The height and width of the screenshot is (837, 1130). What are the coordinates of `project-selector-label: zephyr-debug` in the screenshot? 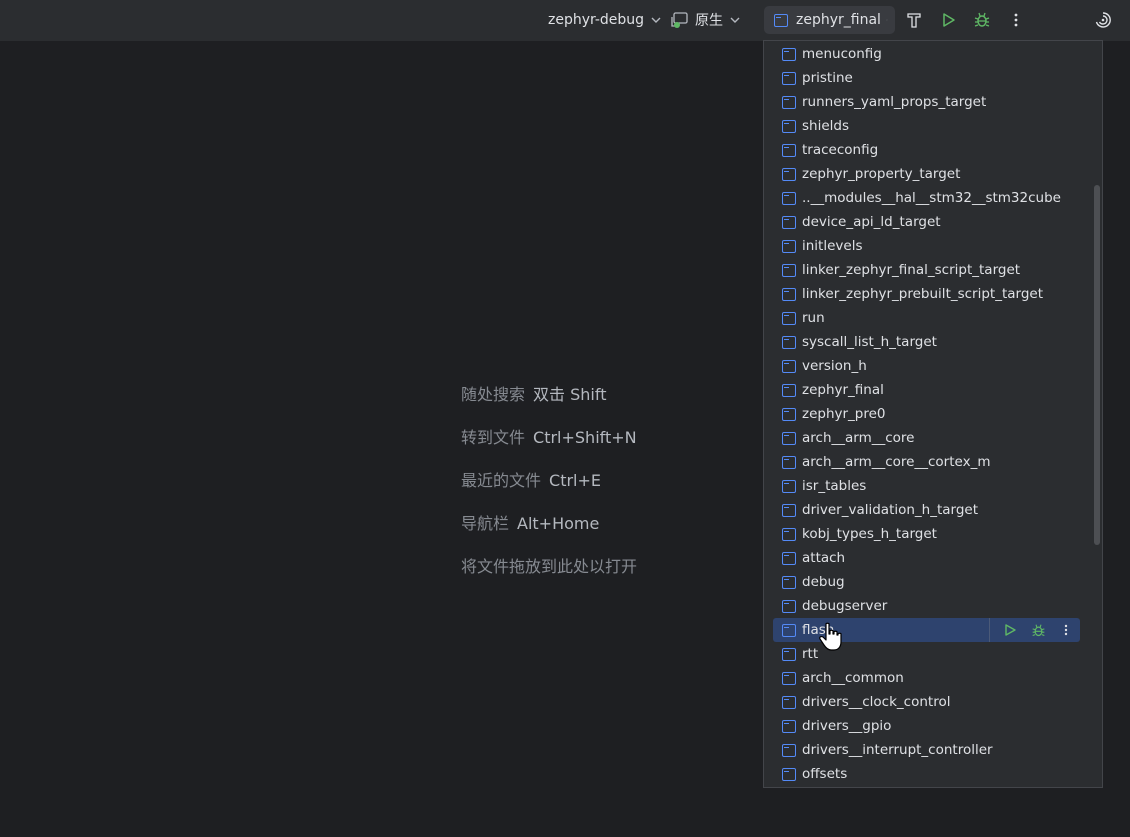 It's located at (596, 20).